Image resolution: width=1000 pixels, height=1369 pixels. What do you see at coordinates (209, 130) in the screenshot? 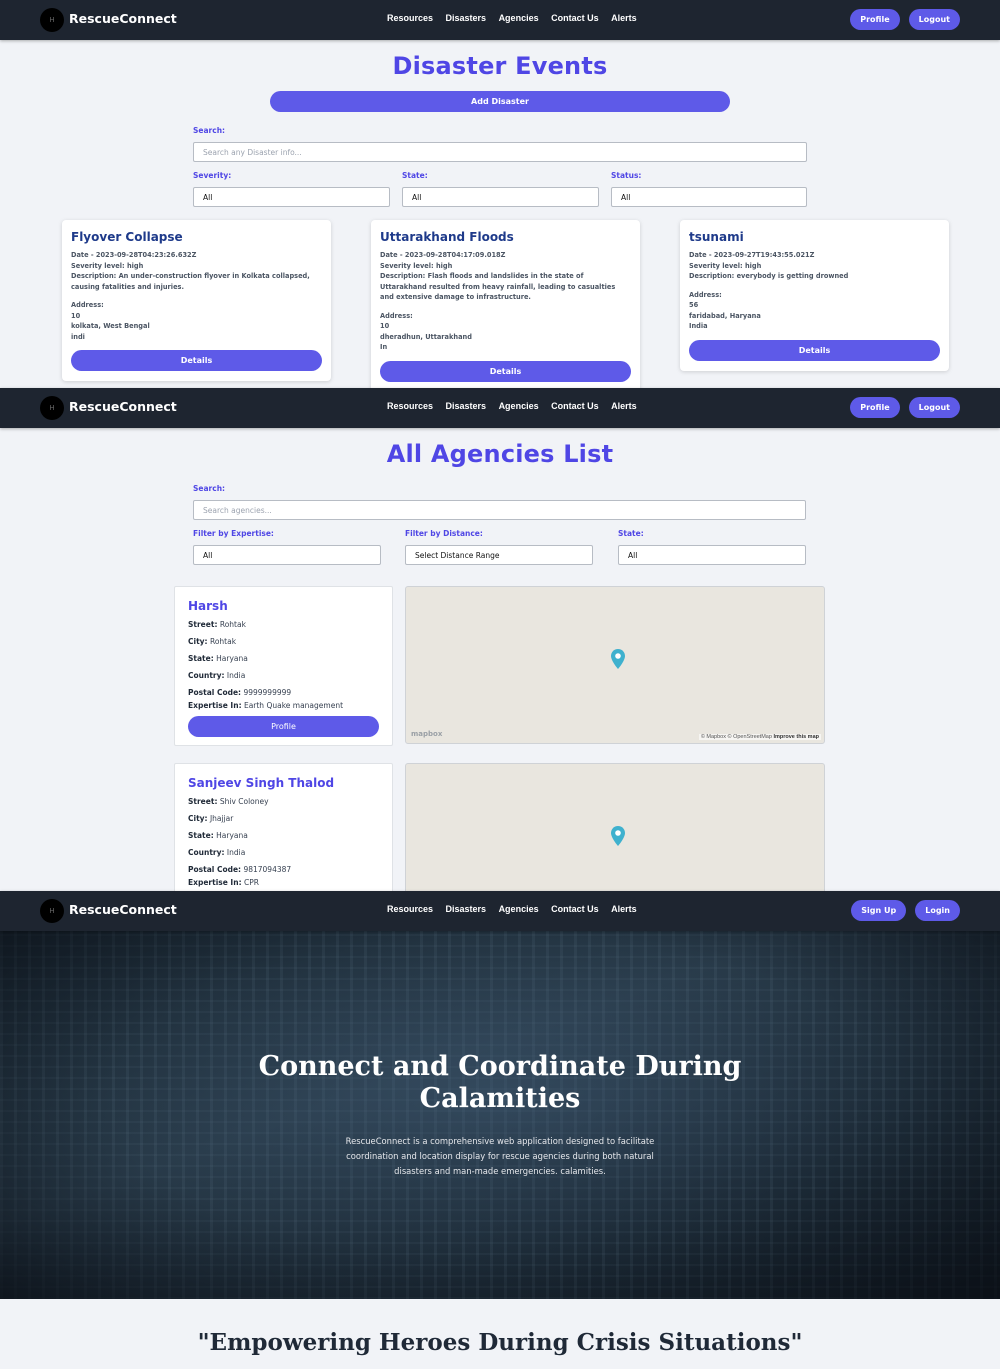
I see `search-label: Search:` at bounding box center [209, 130].